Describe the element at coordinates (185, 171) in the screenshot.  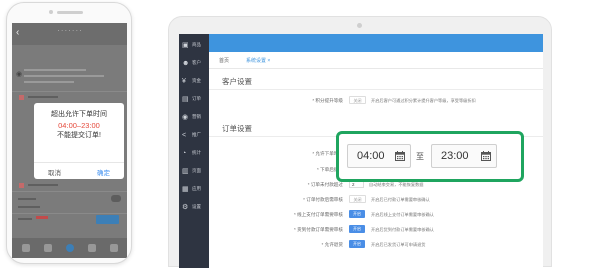
I see `page-icon: ▥` at that location.